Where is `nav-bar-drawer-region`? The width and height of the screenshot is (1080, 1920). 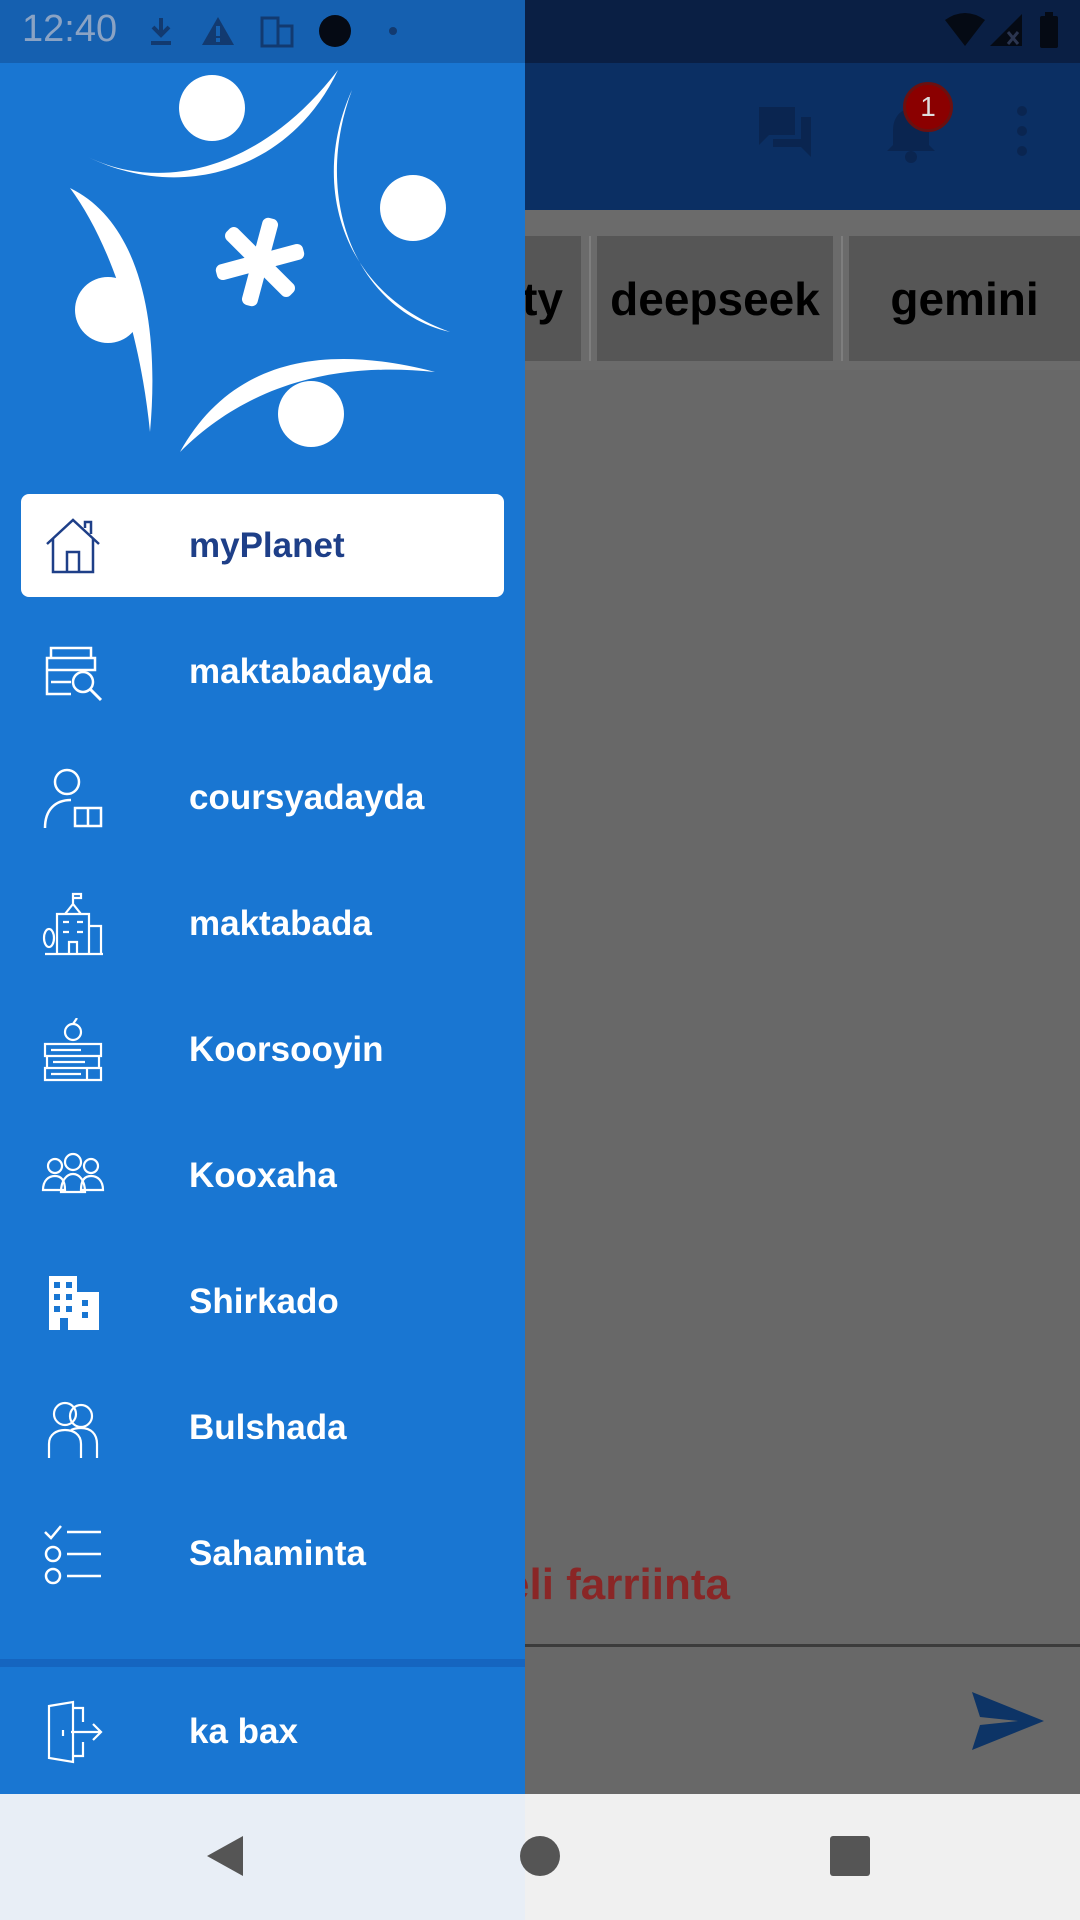
nav-bar-drawer-region is located at coordinates (262, 1857).